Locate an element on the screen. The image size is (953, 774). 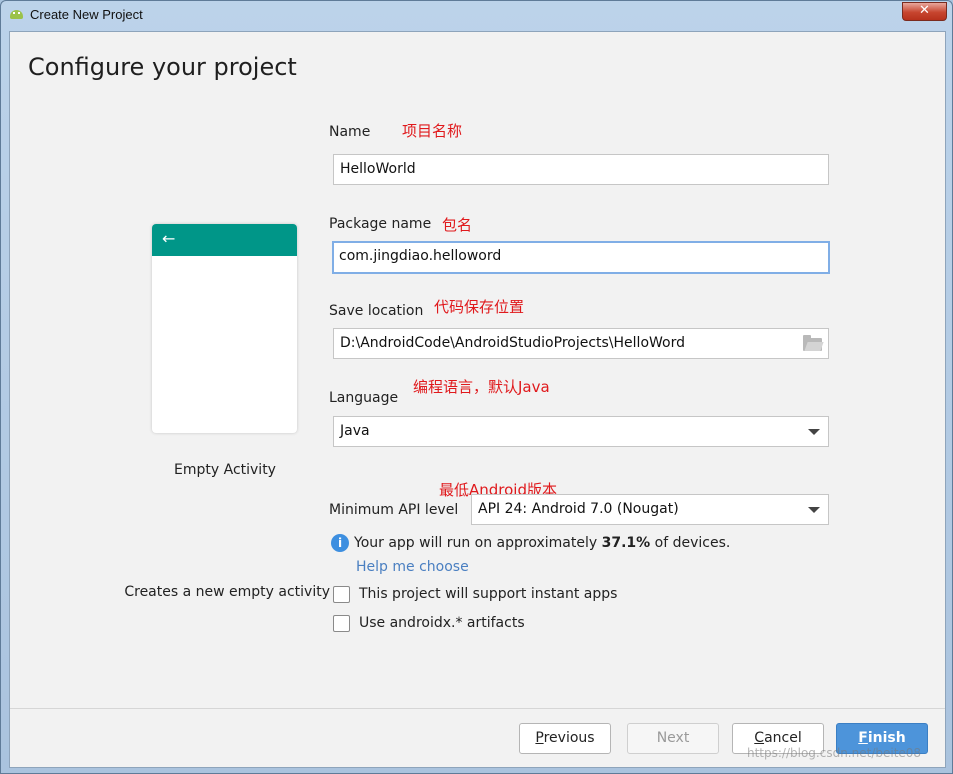
help-me-choose-link: Help me choose is located at coordinates (412, 567).